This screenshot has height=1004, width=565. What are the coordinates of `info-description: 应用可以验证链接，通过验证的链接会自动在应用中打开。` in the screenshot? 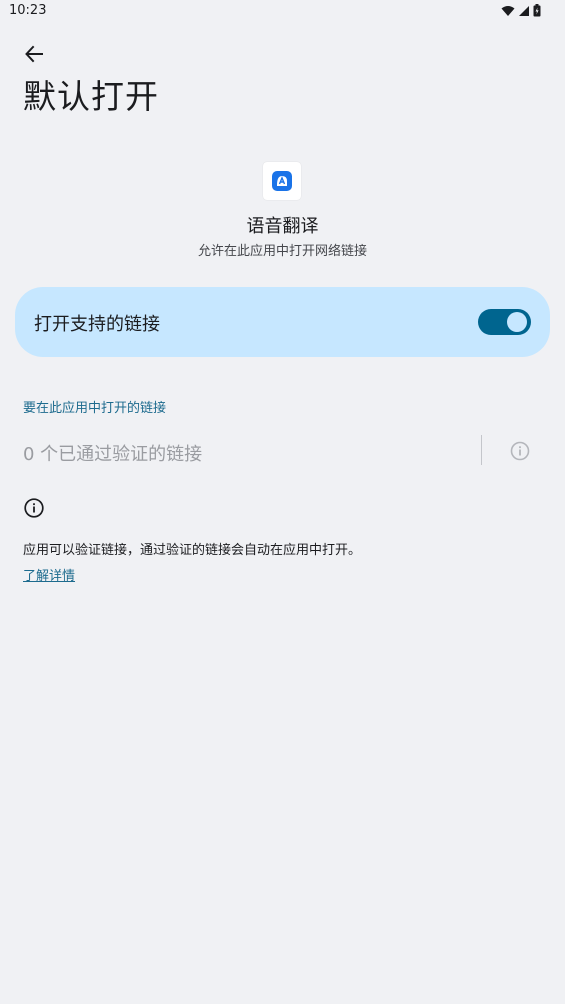 It's located at (192, 550).